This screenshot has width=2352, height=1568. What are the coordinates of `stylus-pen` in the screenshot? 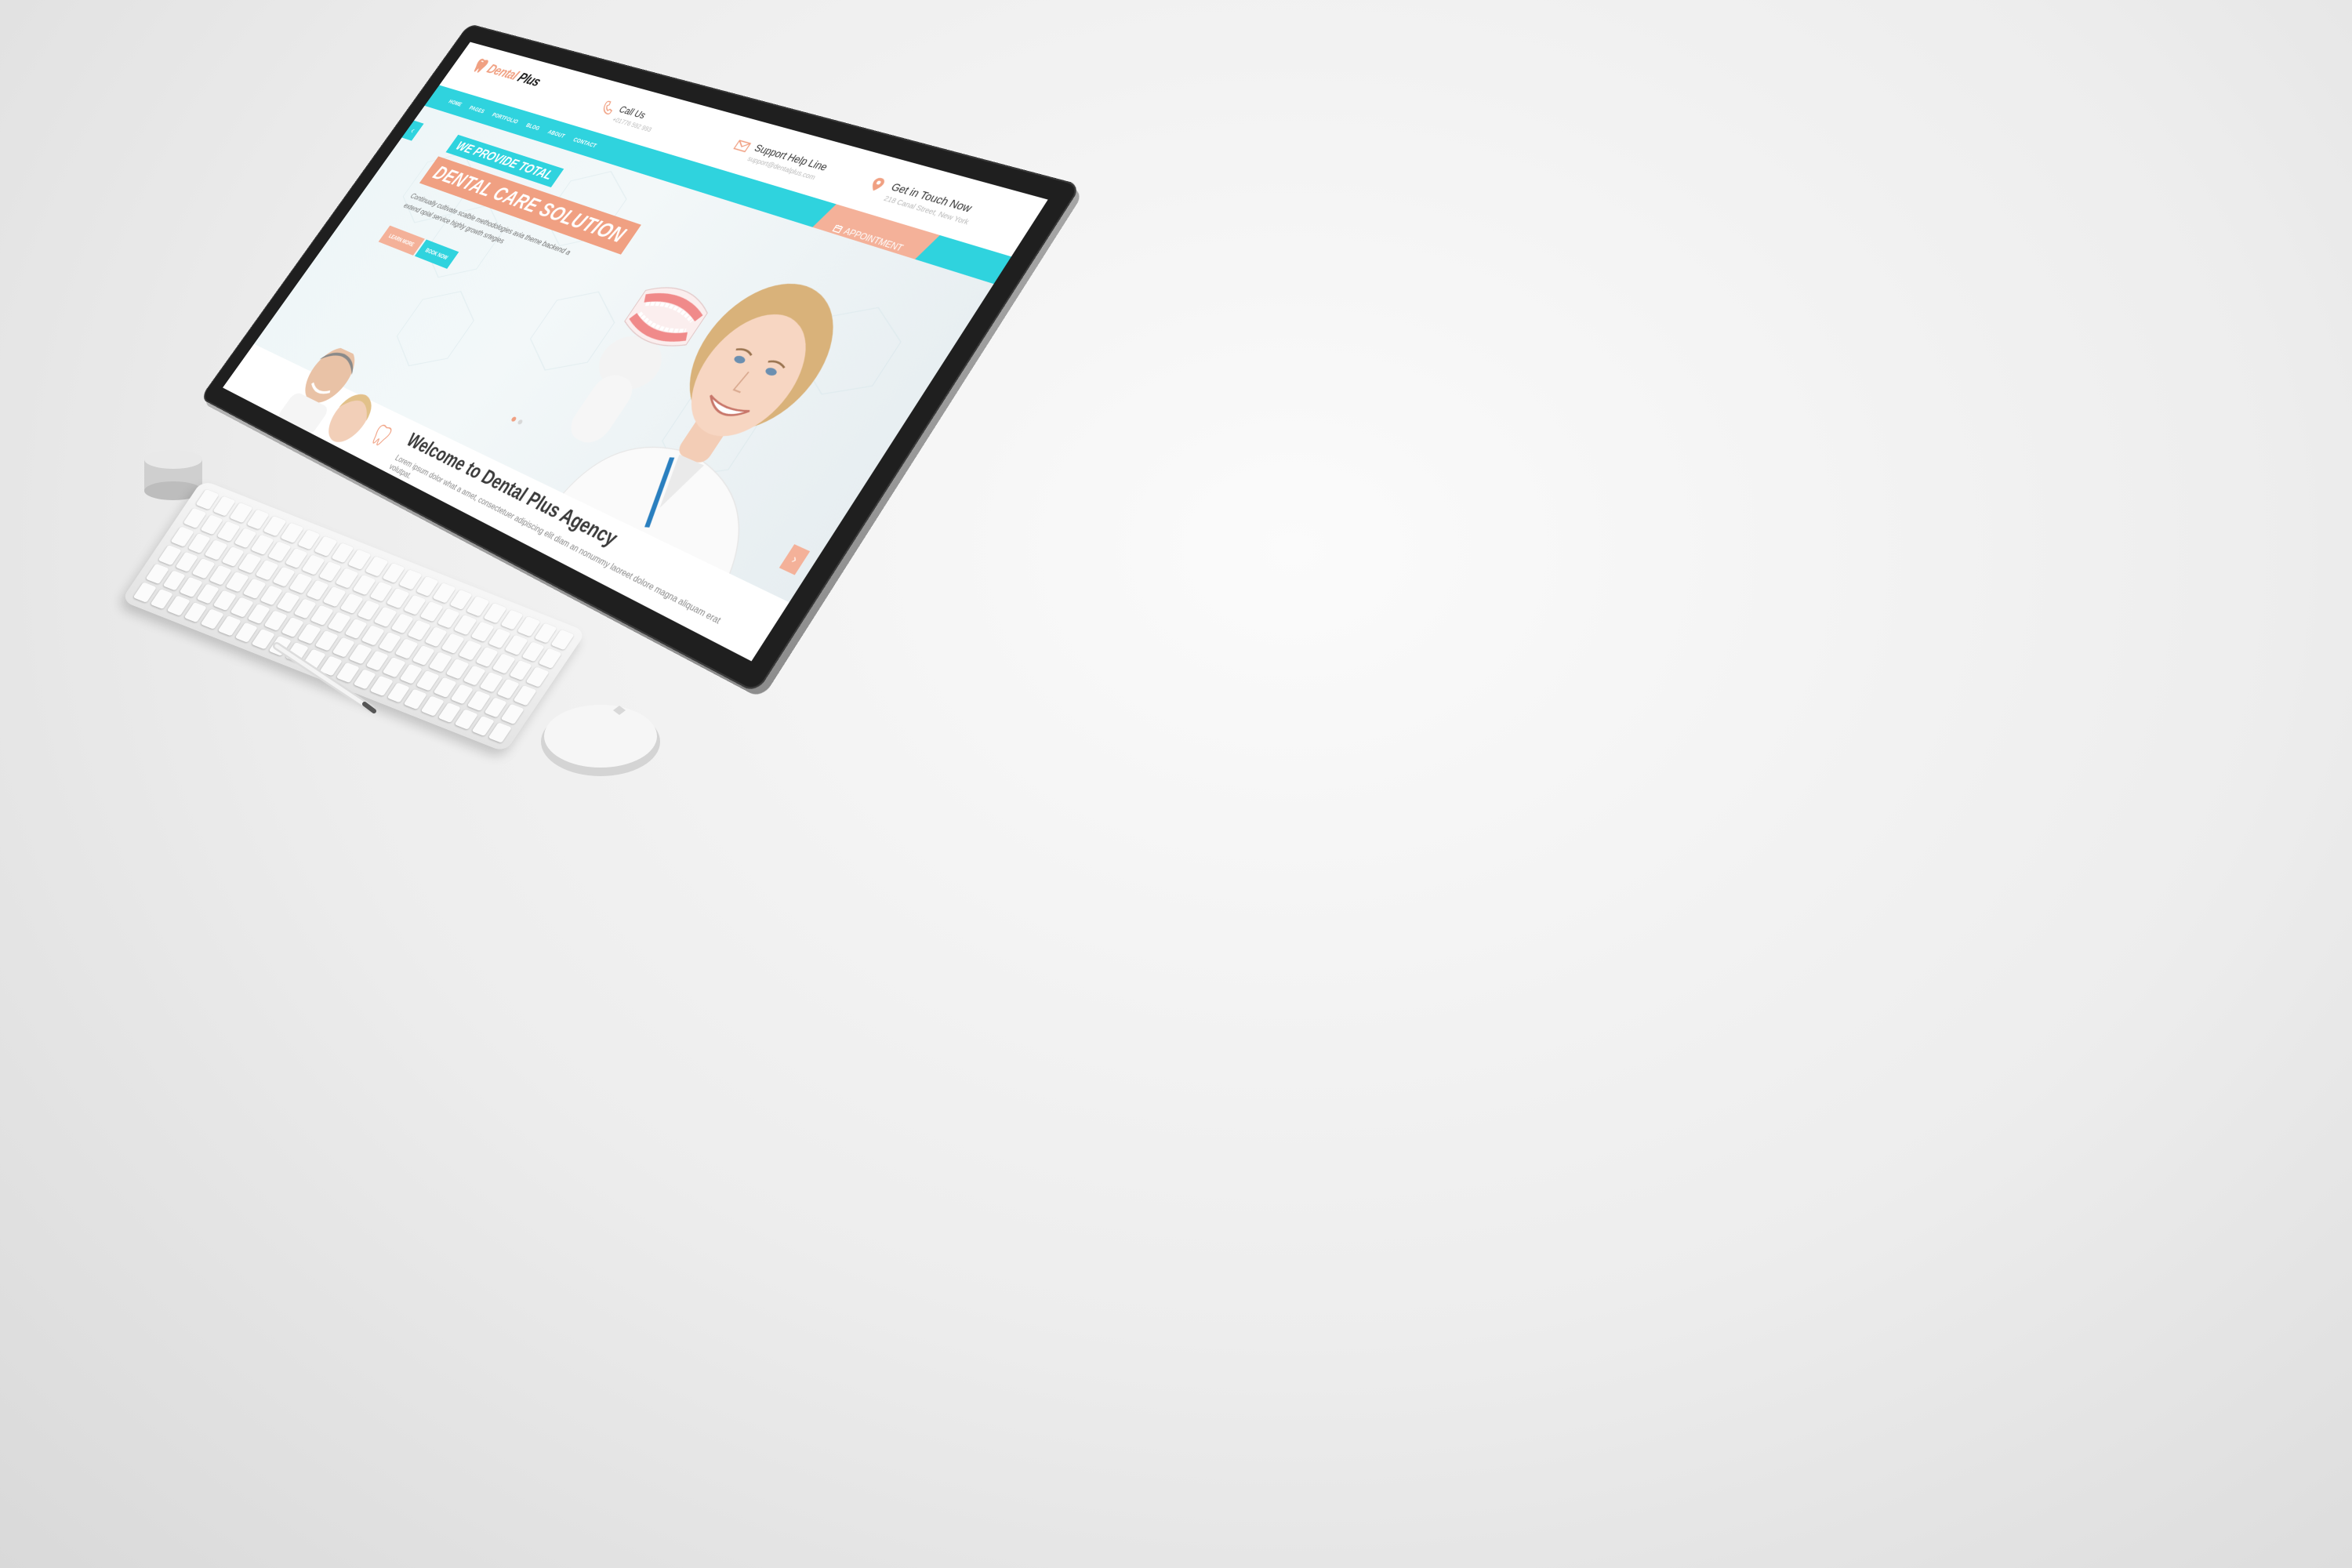 It's located at (325, 678).